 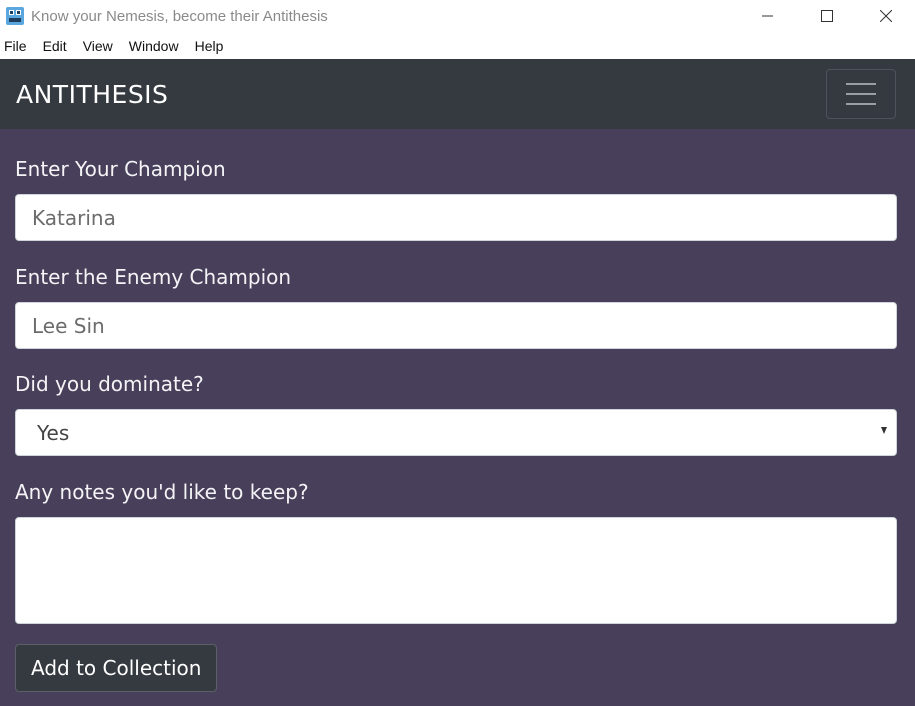 I want to click on menu-view: View, so click(x=100, y=46).